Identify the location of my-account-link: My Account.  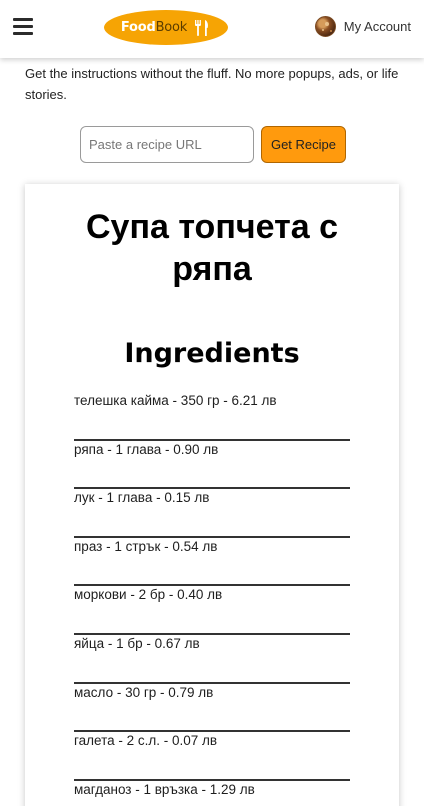
(362, 26).